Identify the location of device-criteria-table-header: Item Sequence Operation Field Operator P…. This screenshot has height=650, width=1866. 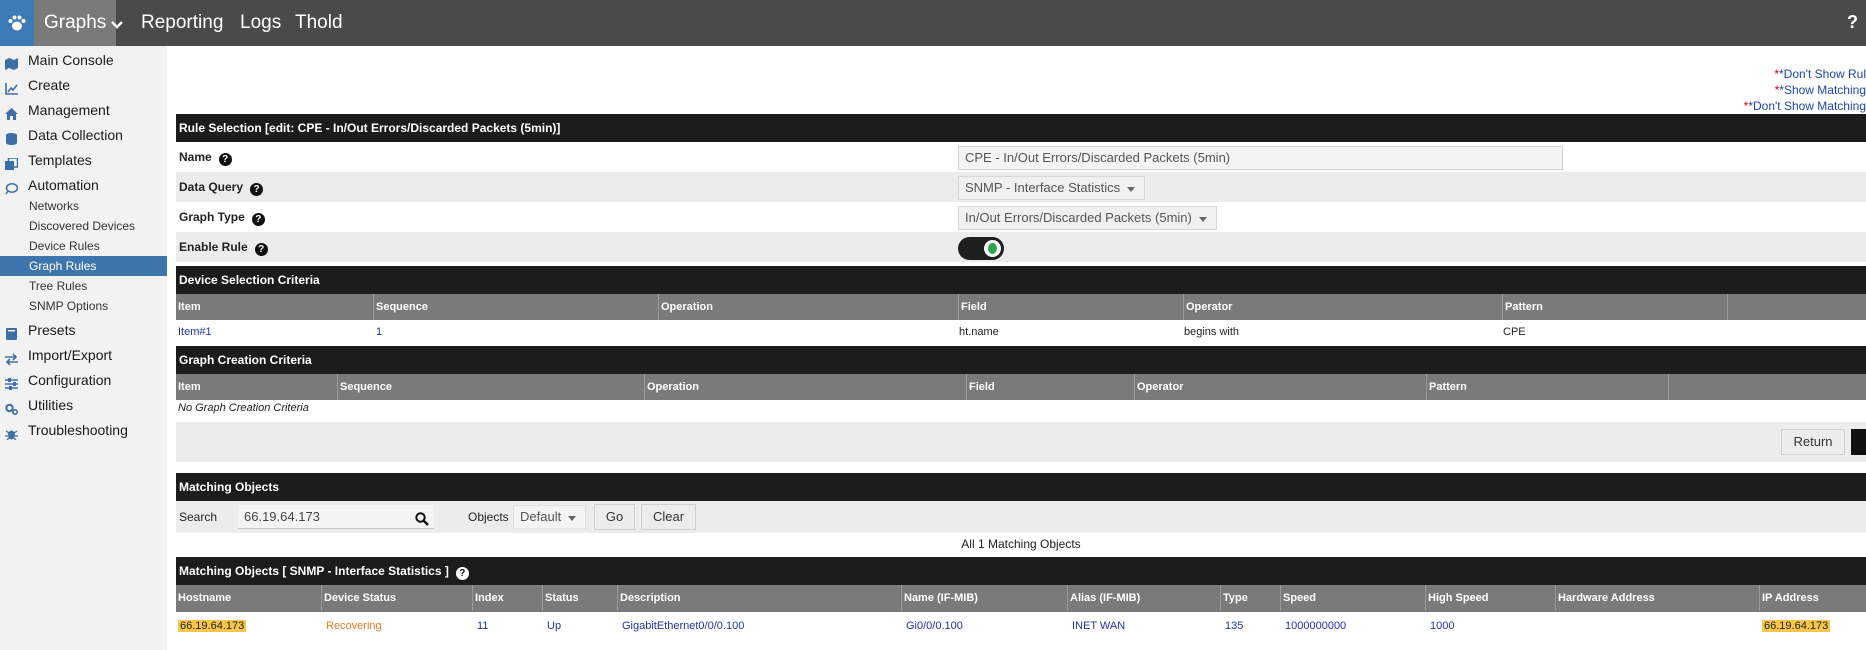
(1021, 307).